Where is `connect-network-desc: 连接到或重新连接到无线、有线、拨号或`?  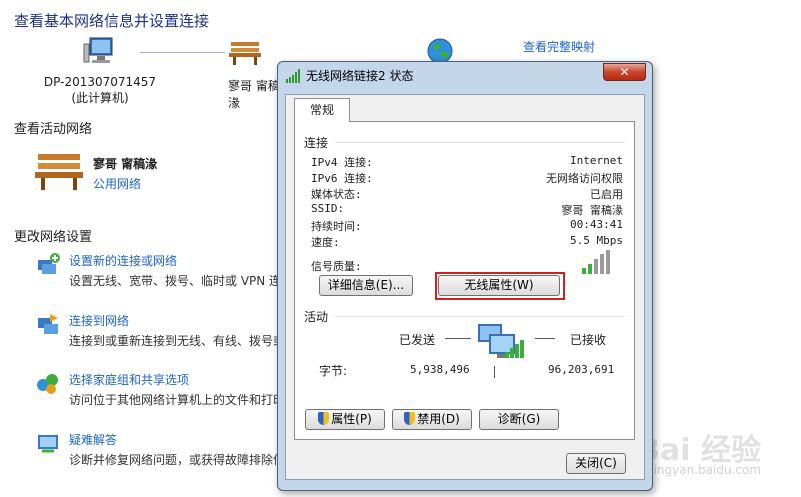 connect-network-desc: 连接到或重新连接到无线、有线、拨号或 is located at coordinates (177, 341).